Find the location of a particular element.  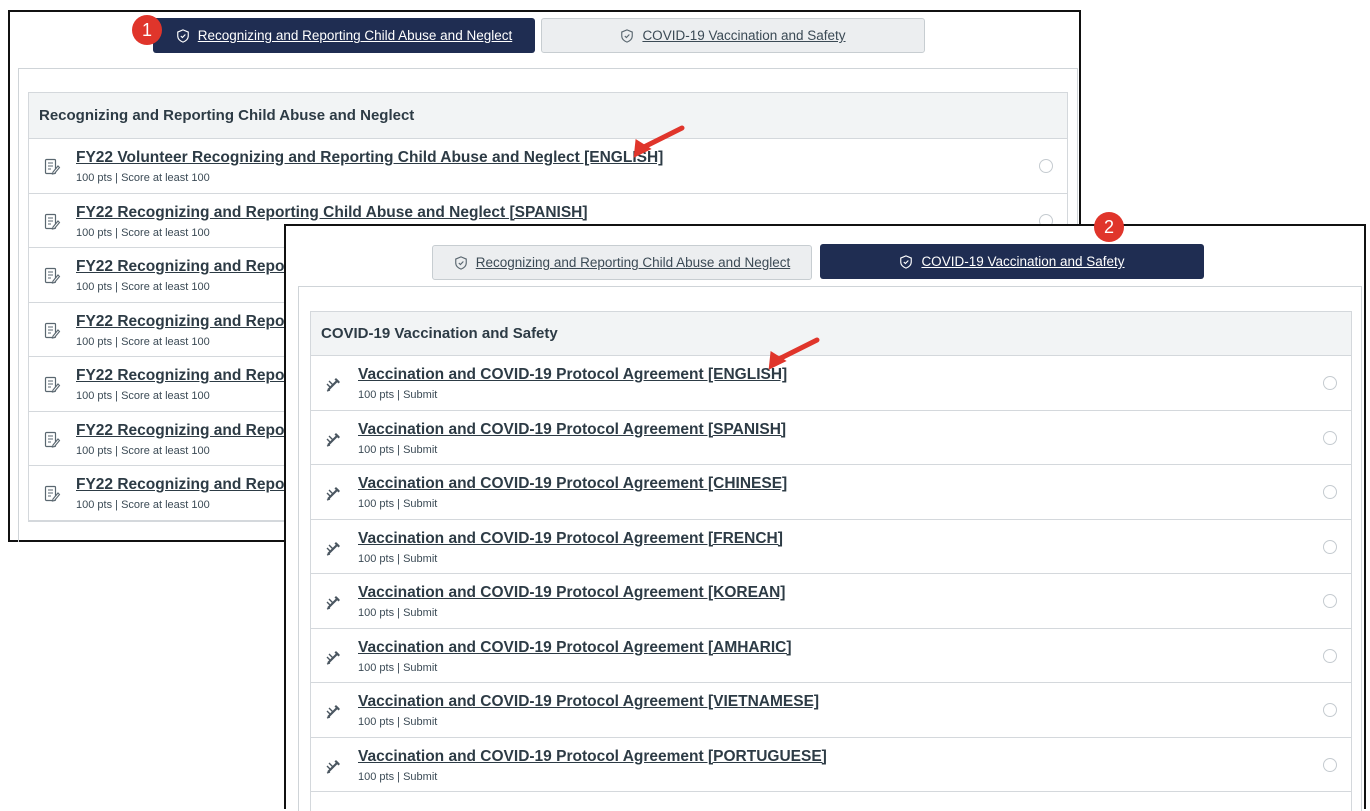

step-badge: 1 is located at coordinates (147, 30).